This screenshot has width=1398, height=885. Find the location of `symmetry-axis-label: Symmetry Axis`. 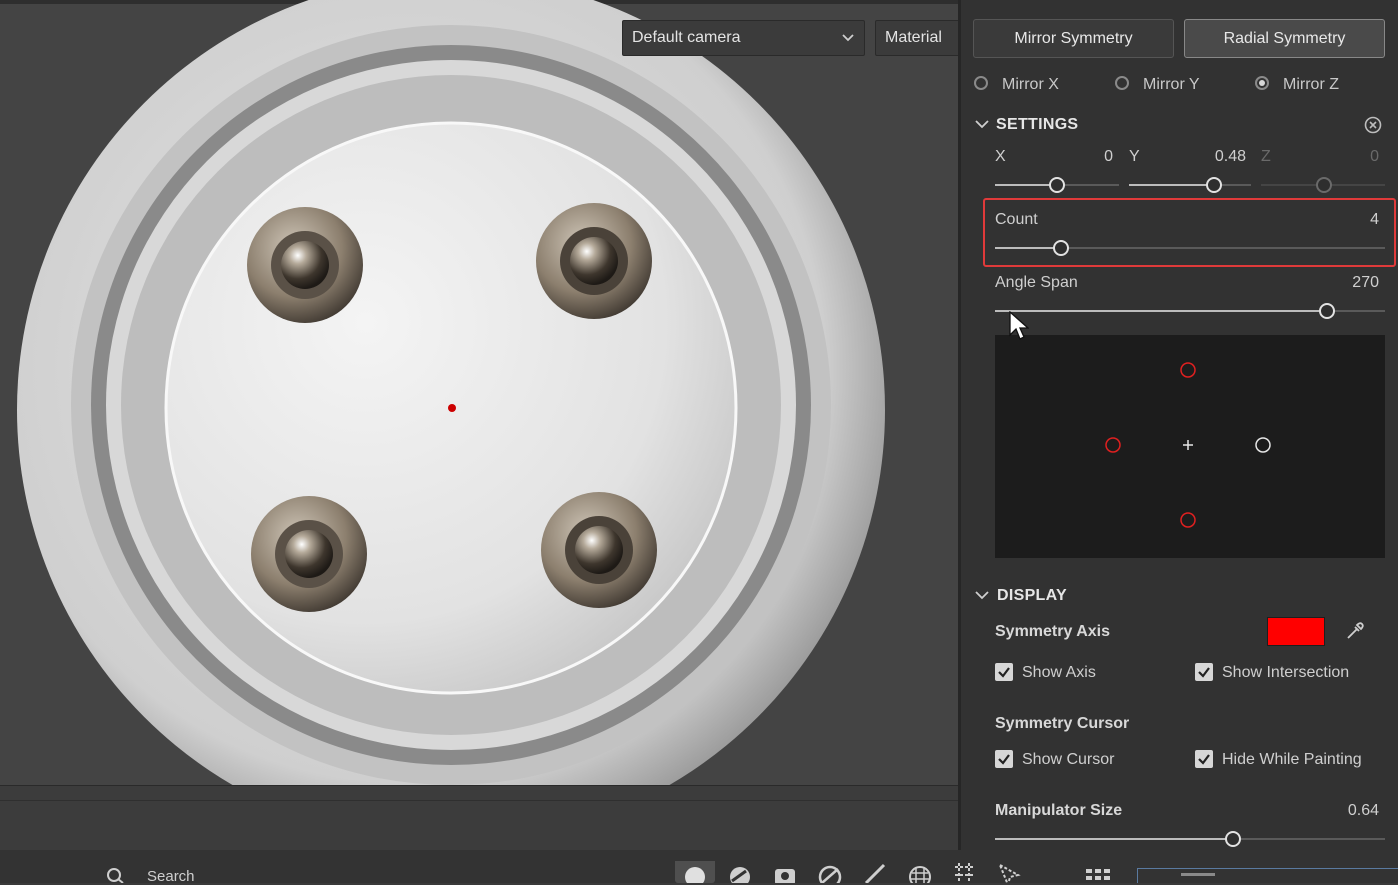

symmetry-axis-label: Symmetry Axis is located at coordinates (1053, 631).